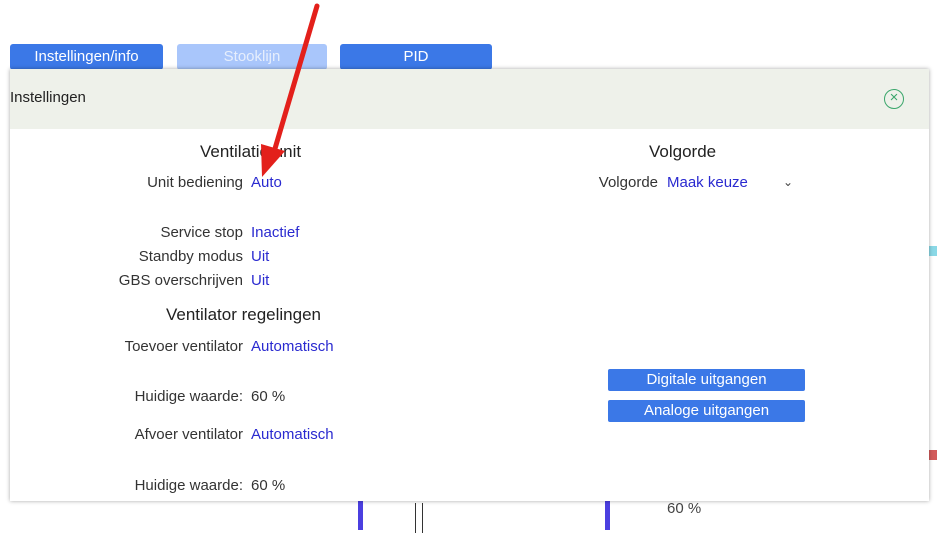 The height and width of the screenshot is (533, 937). What do you see at coordinates (195, 182) in the screenshot?
I see `unit-bediening-label: Unit bediening` at bounding box center [195, 182].